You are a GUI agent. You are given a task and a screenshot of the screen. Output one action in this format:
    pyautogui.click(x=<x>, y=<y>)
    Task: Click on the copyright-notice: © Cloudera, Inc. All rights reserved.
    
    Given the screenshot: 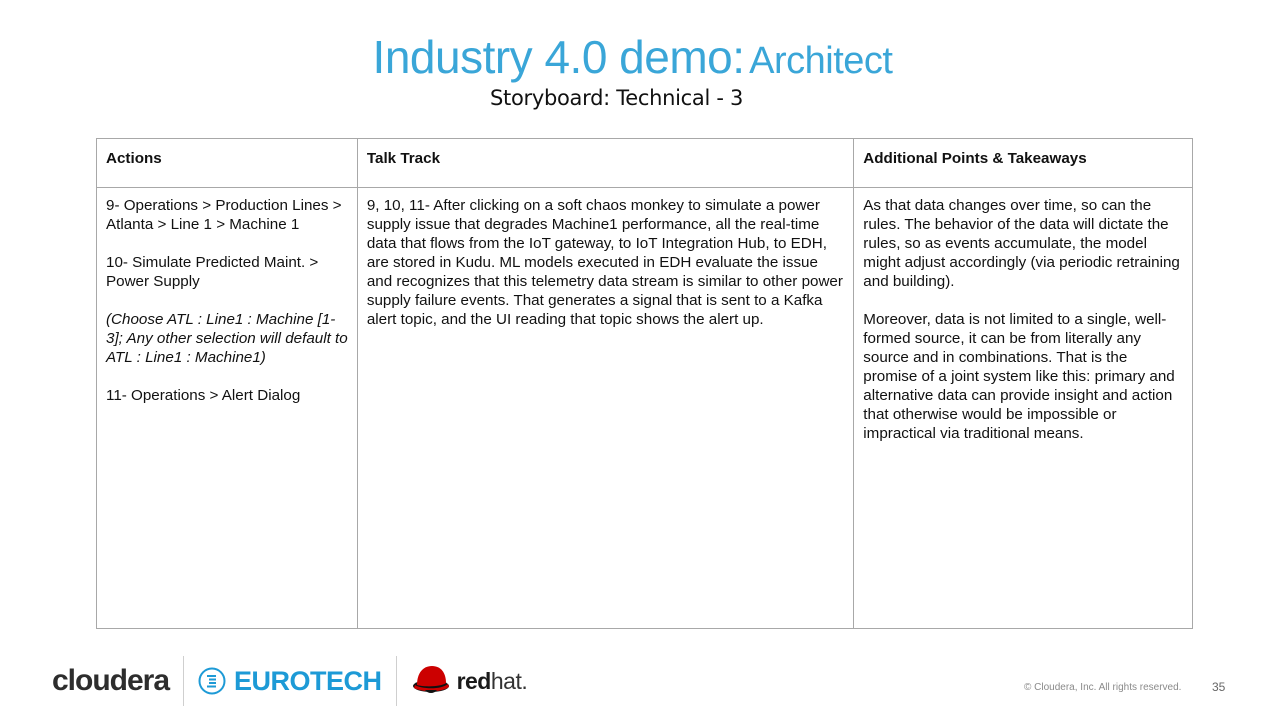 What is the action you would take?
    pyautogui.click(x=1103, y=687)
    